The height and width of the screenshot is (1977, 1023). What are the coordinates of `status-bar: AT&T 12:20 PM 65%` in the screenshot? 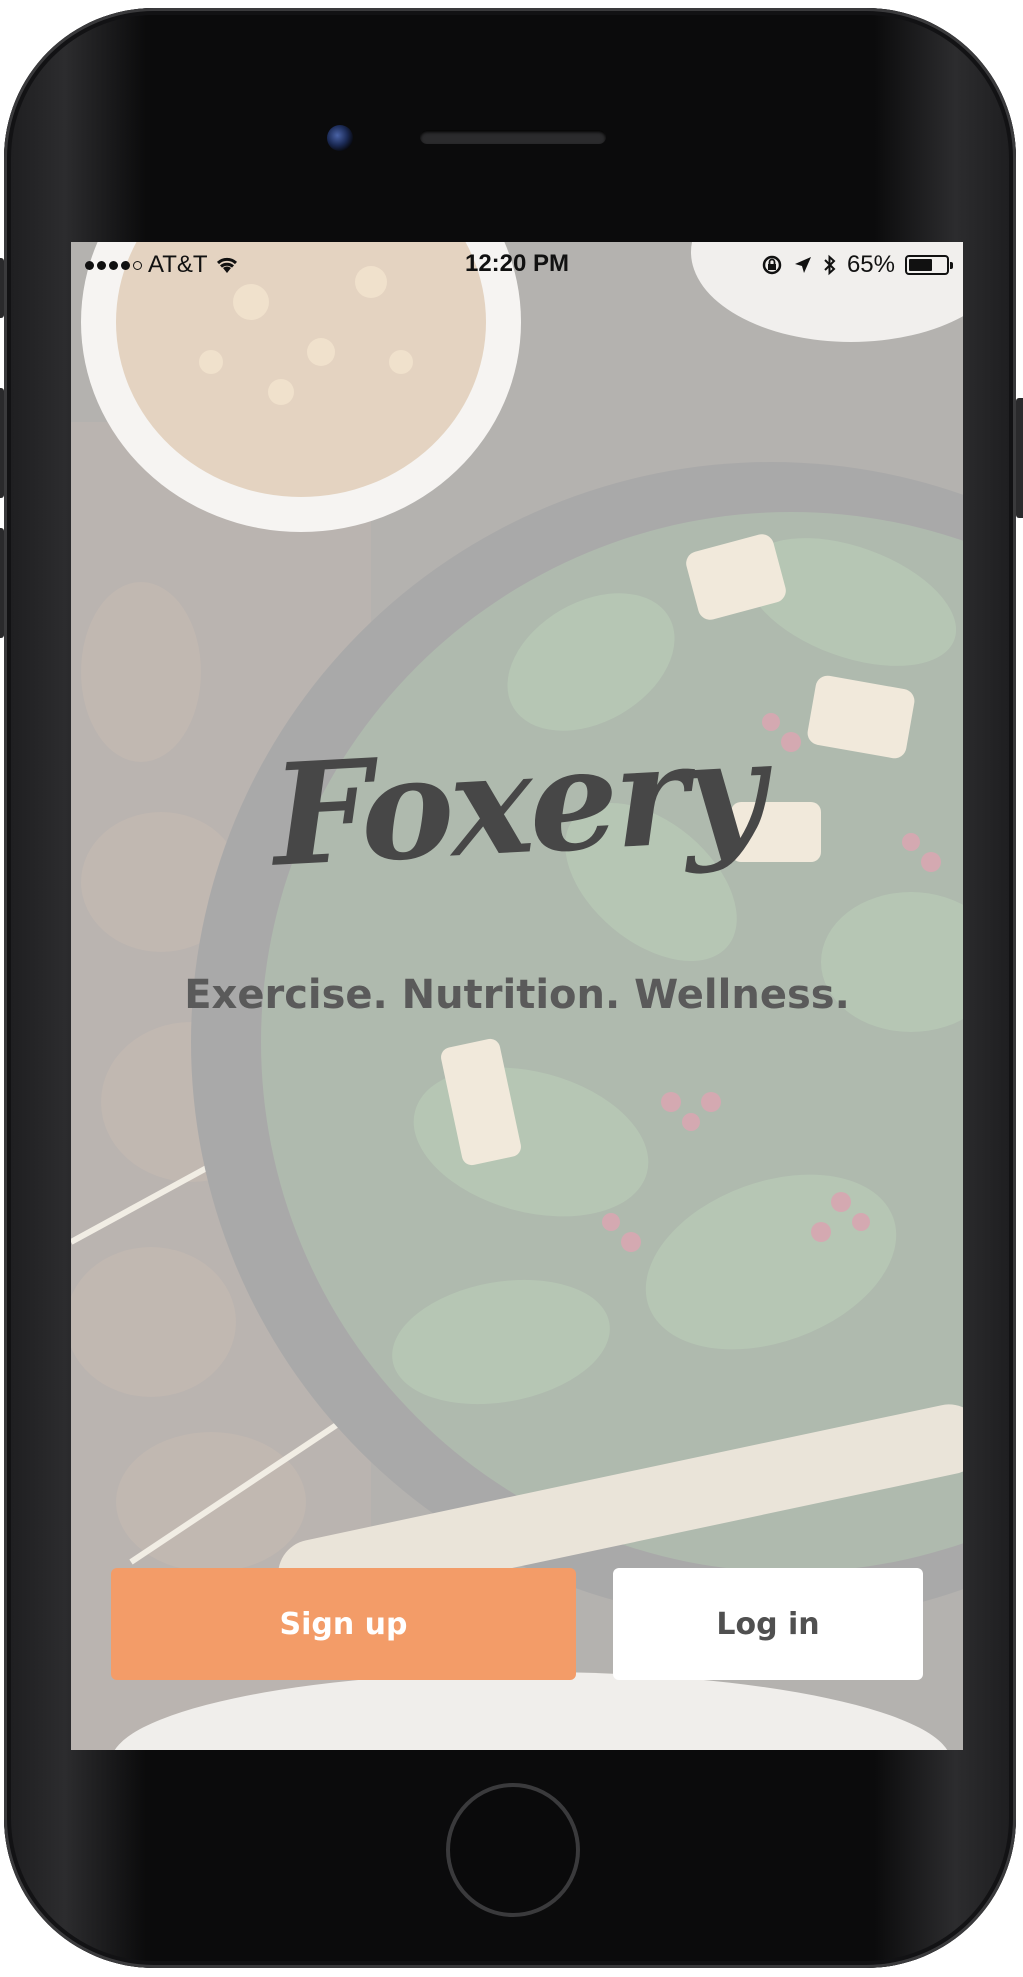 It's located at (517, 264).